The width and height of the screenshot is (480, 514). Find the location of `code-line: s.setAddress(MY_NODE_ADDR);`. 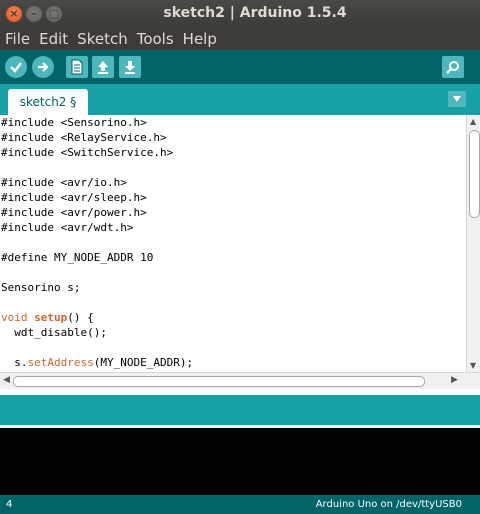

code-line: s.setAddress(MY_NODE_ADDR); is located at coordinates (233, 362).